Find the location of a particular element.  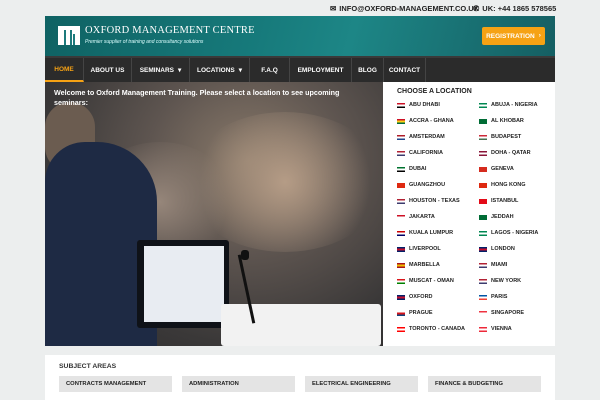

location-link: LIVERPOOL is located at coordinates (438, 254).